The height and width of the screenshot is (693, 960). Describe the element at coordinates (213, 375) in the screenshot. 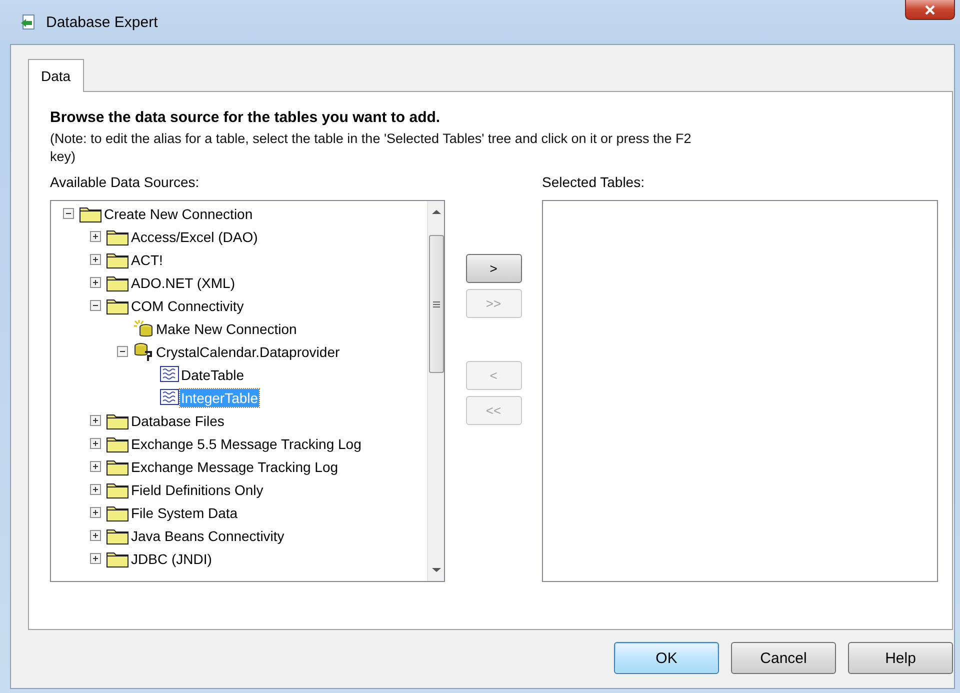

I see `tree-item: DateTable` at that location.